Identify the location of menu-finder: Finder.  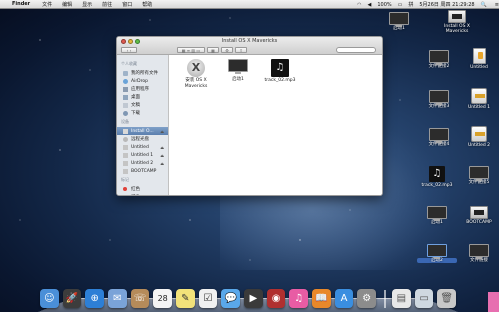
(21, 4).